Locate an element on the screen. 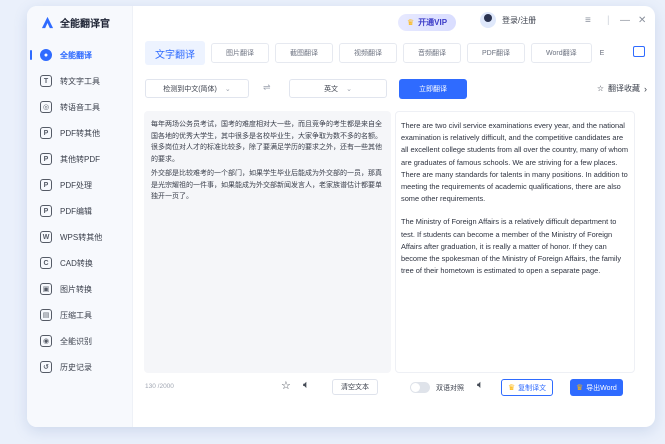 The height and width of the screenshot is (444, 665). sidebar-item-label: WPS转其他 is located at coordinates (81, 237).